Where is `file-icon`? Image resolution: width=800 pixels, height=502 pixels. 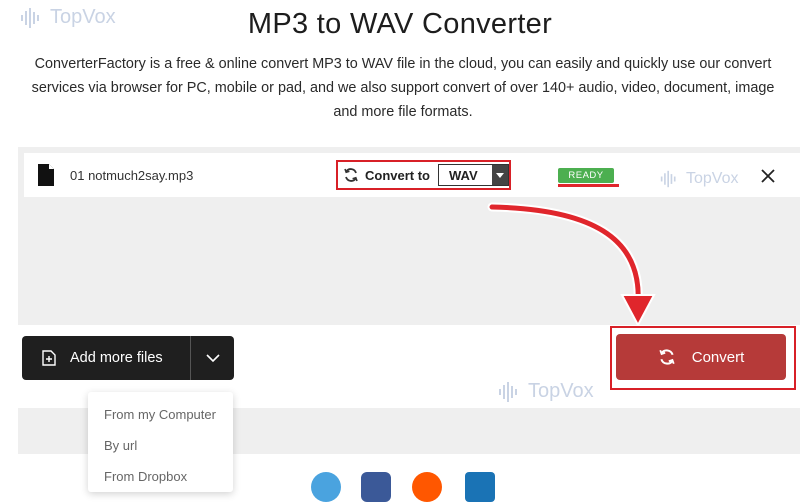
file-icon is located at coordinates (46, 175).